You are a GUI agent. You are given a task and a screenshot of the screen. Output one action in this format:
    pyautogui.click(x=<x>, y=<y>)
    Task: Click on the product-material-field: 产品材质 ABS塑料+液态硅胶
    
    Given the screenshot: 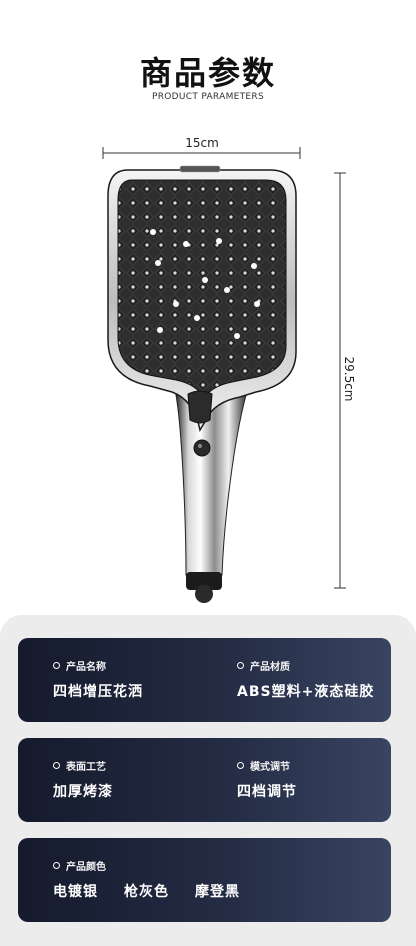 What is the action you would take?
    pyautogui.click(x=305, y=679)
    